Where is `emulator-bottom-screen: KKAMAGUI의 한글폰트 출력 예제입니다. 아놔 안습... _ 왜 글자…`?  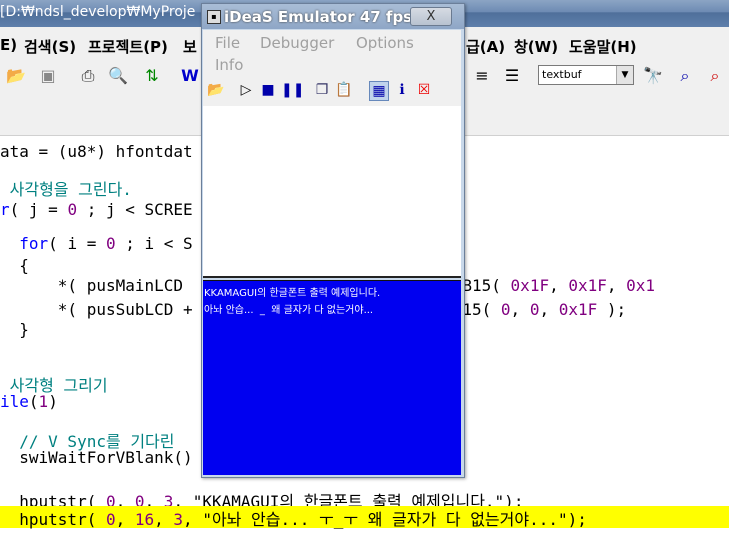 emulator-bottom-screen: KKAMAGUI의 한글폰트 출력 예제입니다. 아놔 안습... _ 왜 글자… is located at coordinates (332, 377).